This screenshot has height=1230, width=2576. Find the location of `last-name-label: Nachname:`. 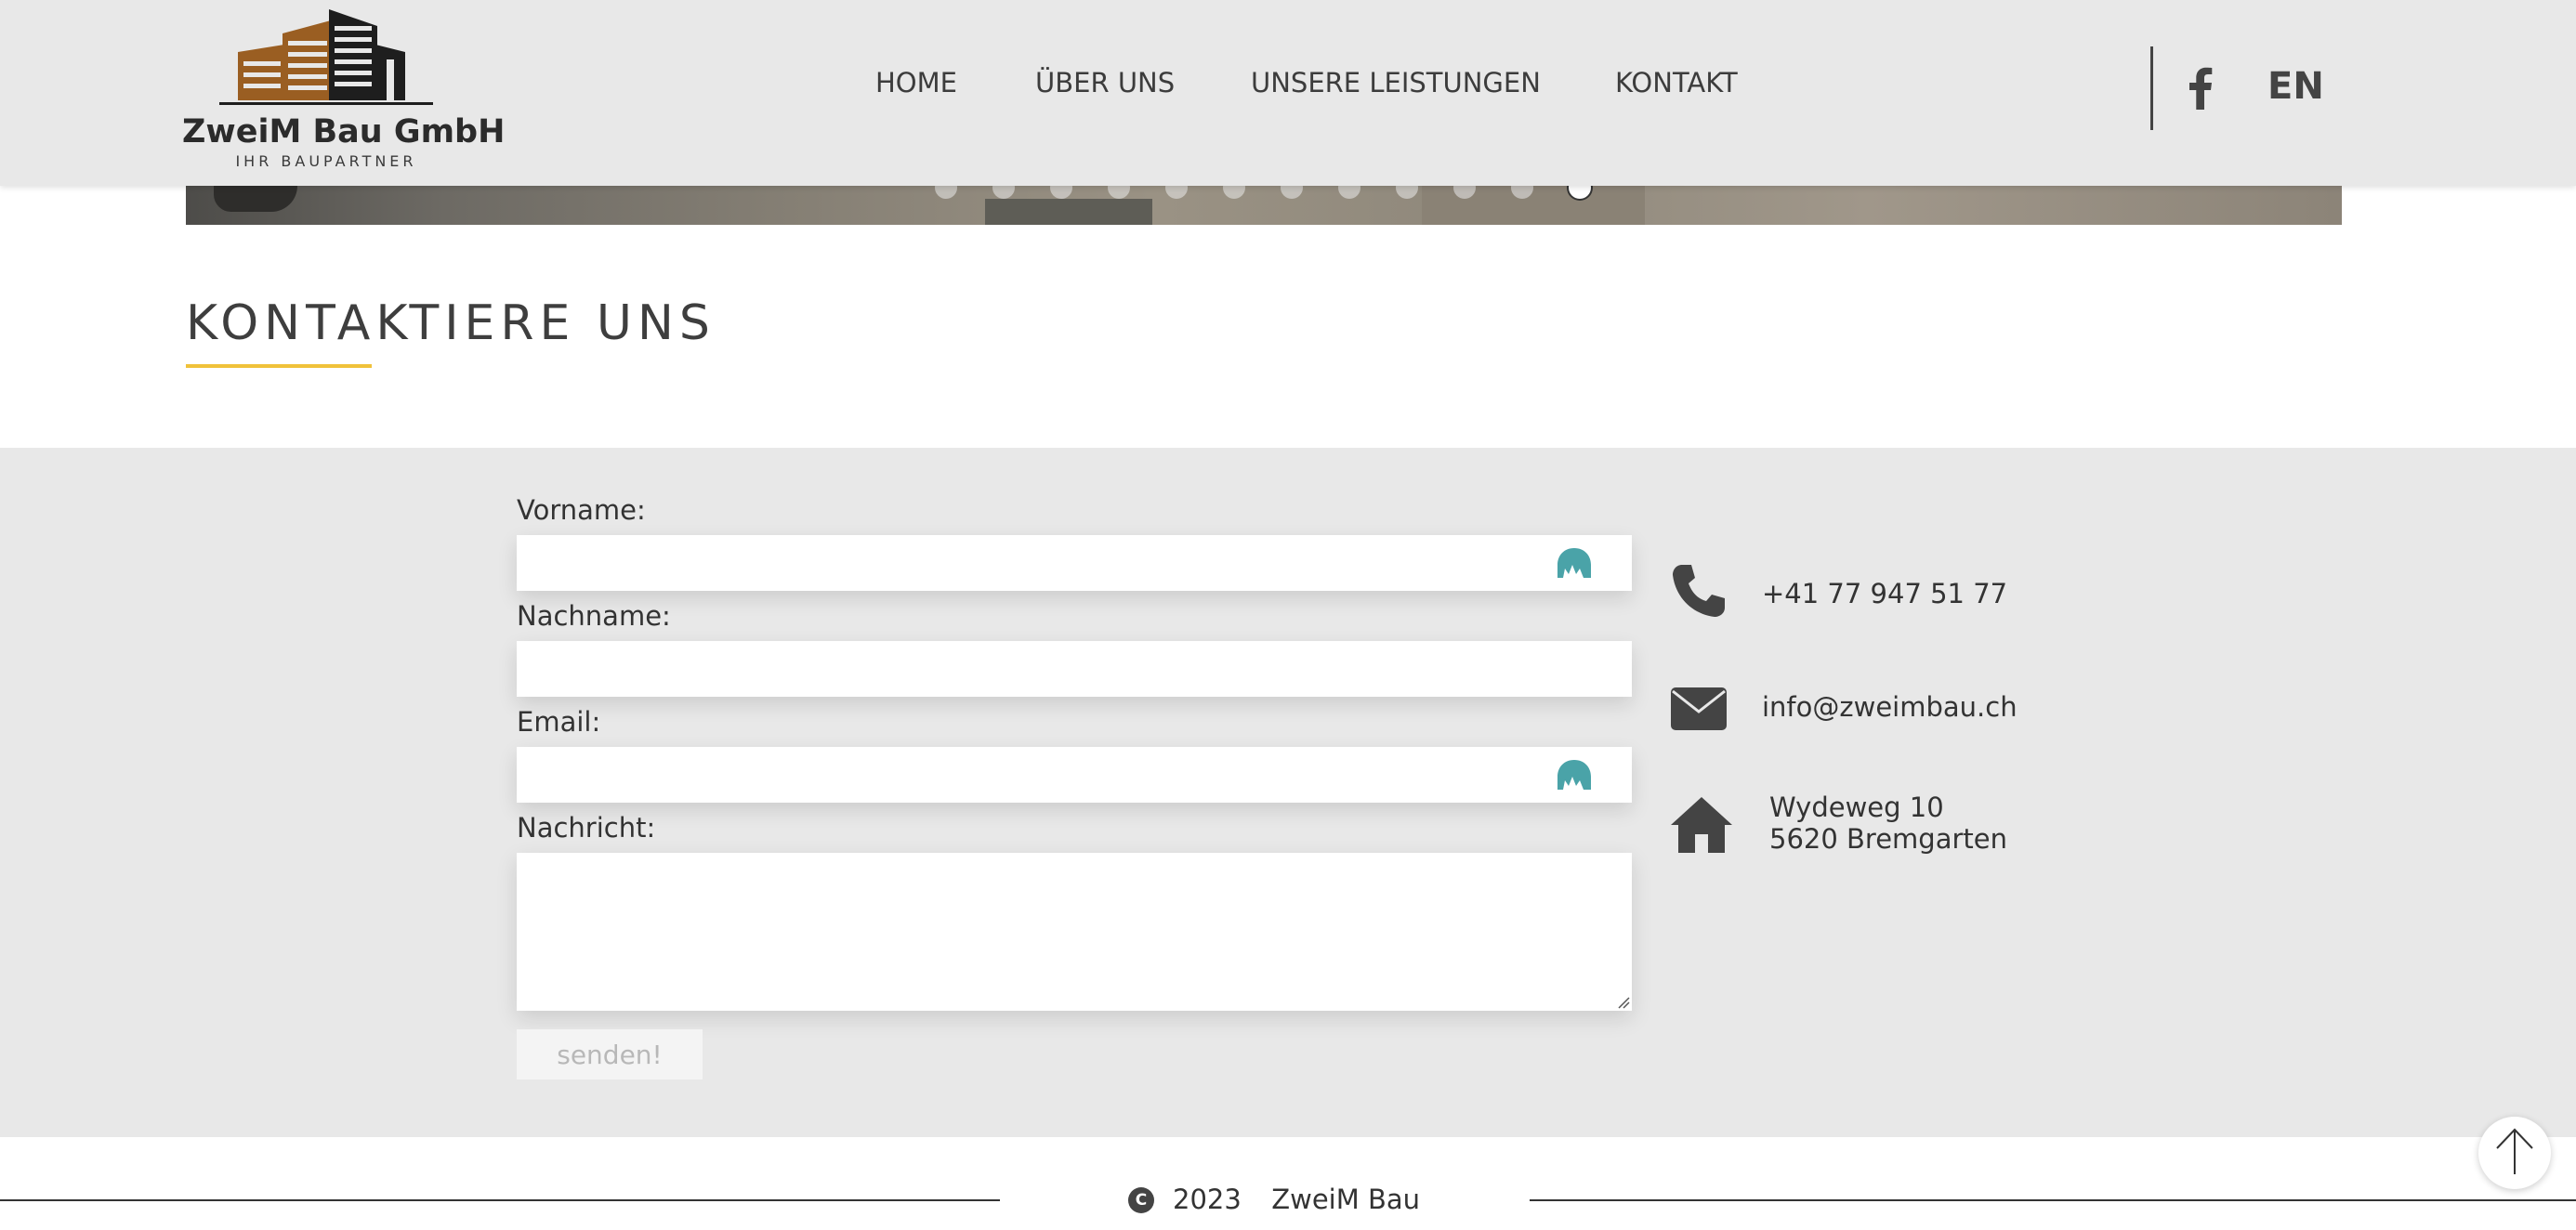

last-name-label: Nachname: is located at coordinates (594, 616).